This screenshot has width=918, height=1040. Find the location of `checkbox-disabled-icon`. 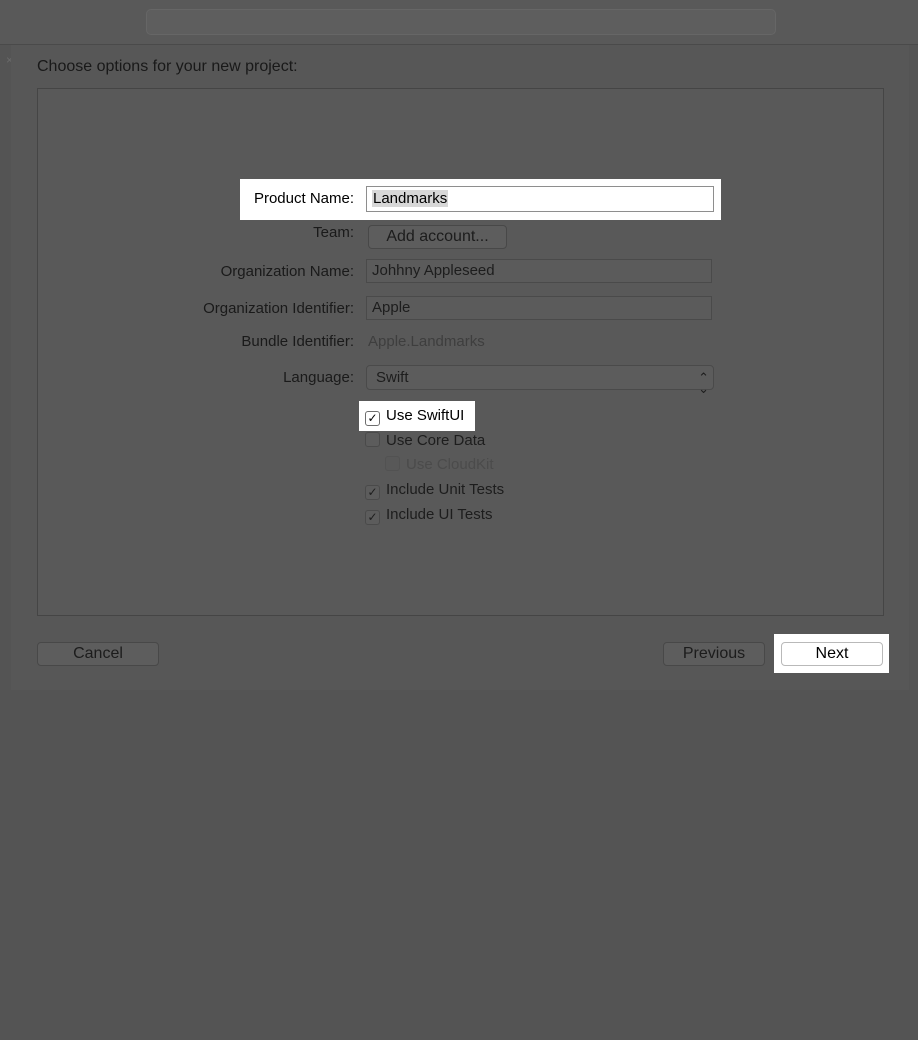

checkbox-disabled-icon is located at coordinates (392, 463).